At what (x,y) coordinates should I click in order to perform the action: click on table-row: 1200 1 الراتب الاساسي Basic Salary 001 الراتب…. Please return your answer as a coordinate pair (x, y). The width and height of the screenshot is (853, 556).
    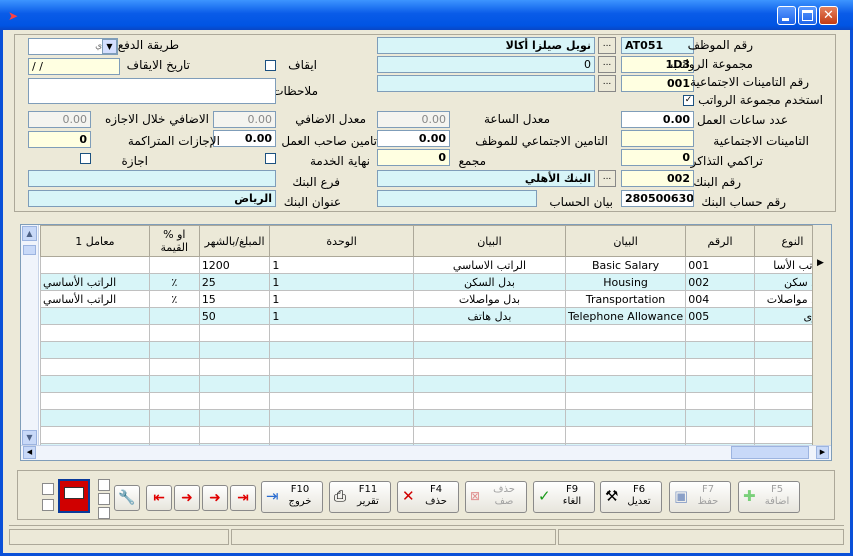
    Looking at the image, I should click on (435, 265).